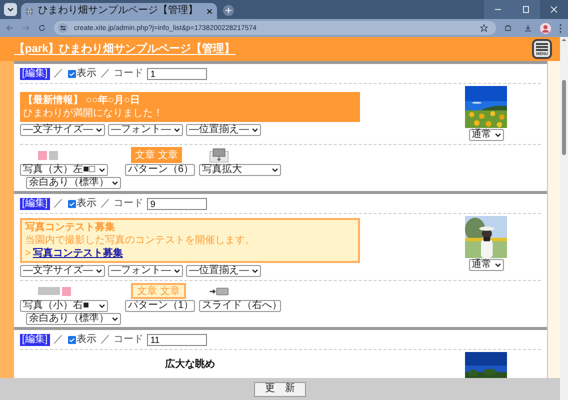 This screenshot has height=400, width=568. Describe the element at coordinates (82, 100) in the screenshot. I see `message-heading: 【最新情報】 ○○年○月○日` at that location.